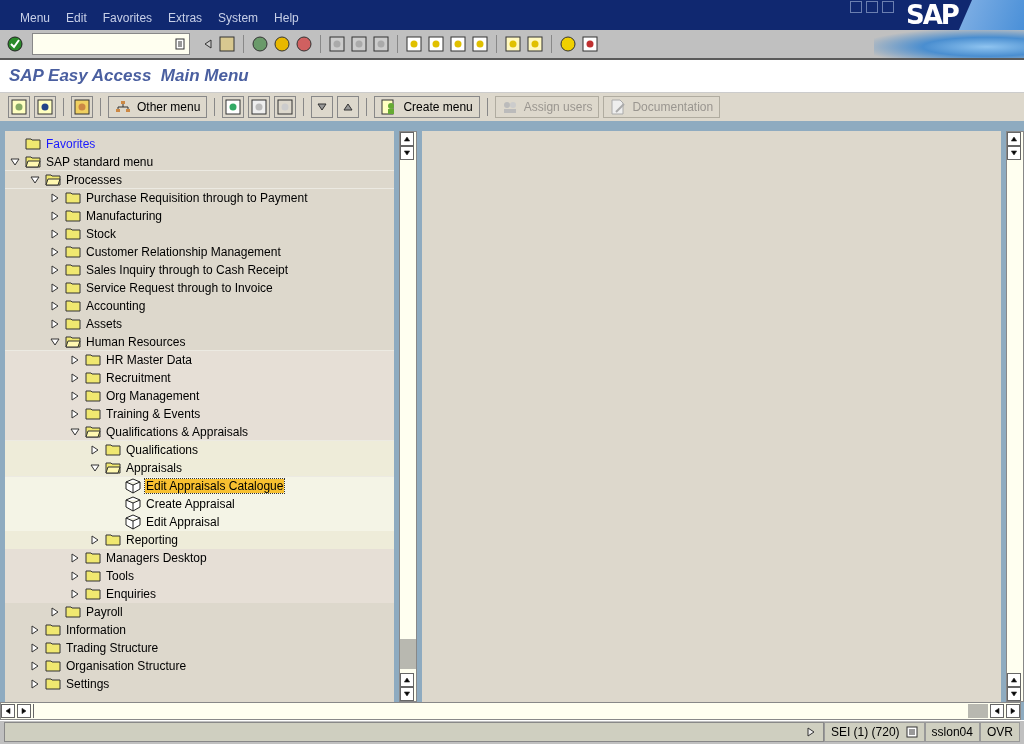  Describe the element at coordinates (183, 521) in the screenshot. I see `transaction-item: Edit Appraisal` at that location.